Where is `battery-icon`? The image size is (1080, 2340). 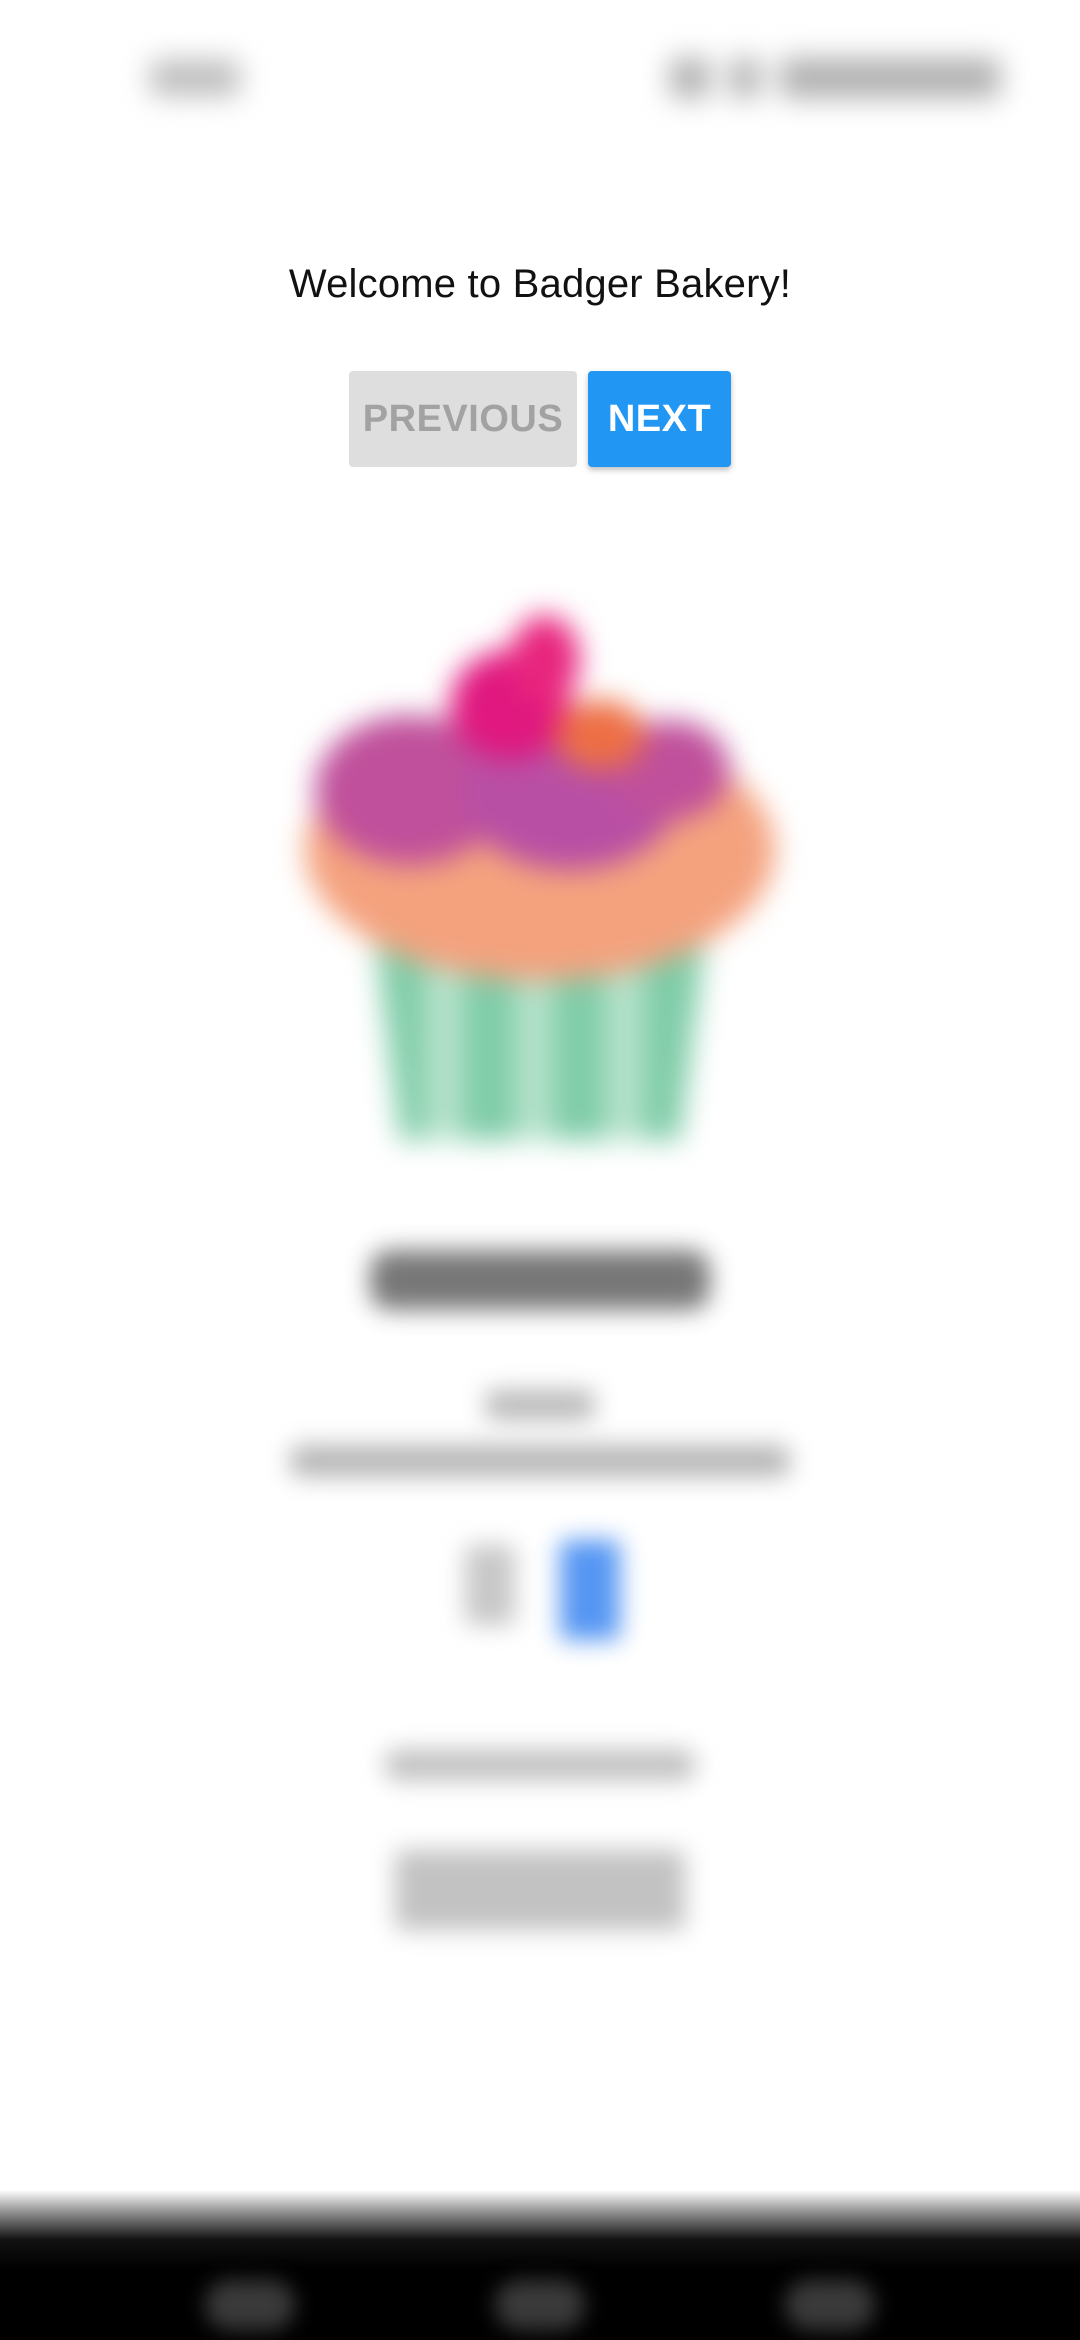 battery-icon is located at coordinates (890, 78).